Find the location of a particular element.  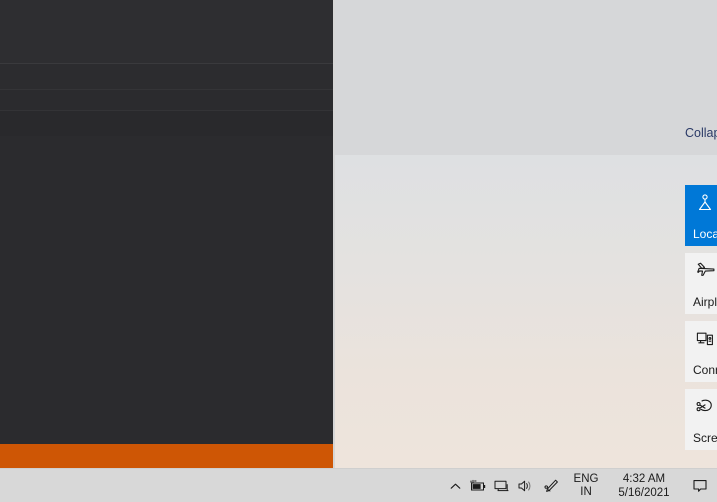

background-app-path-row is located at coordinates (166, 104).